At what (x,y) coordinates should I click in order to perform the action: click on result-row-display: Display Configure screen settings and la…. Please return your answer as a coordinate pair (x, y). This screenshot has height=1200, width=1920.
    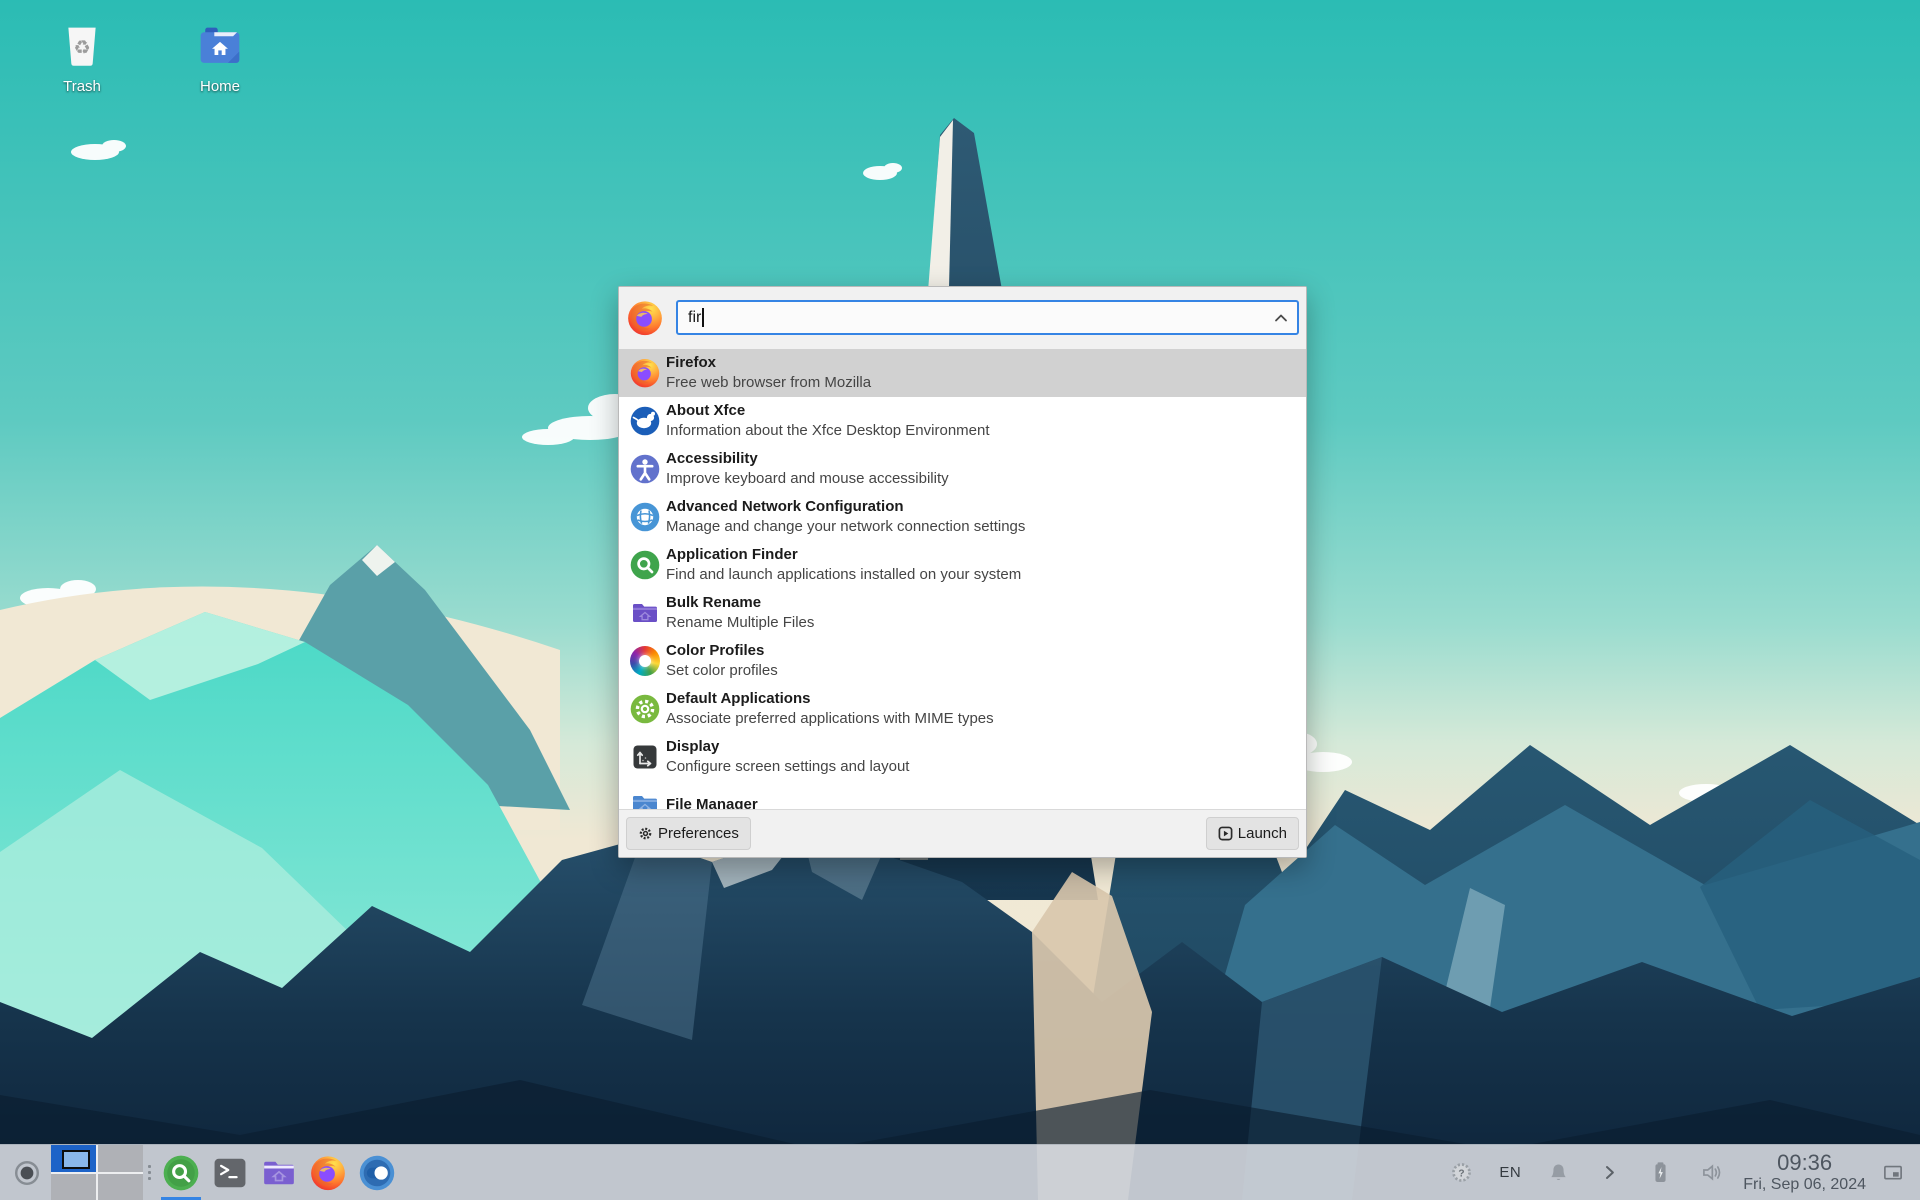
    Looking at the image, I should click on (962, 757).